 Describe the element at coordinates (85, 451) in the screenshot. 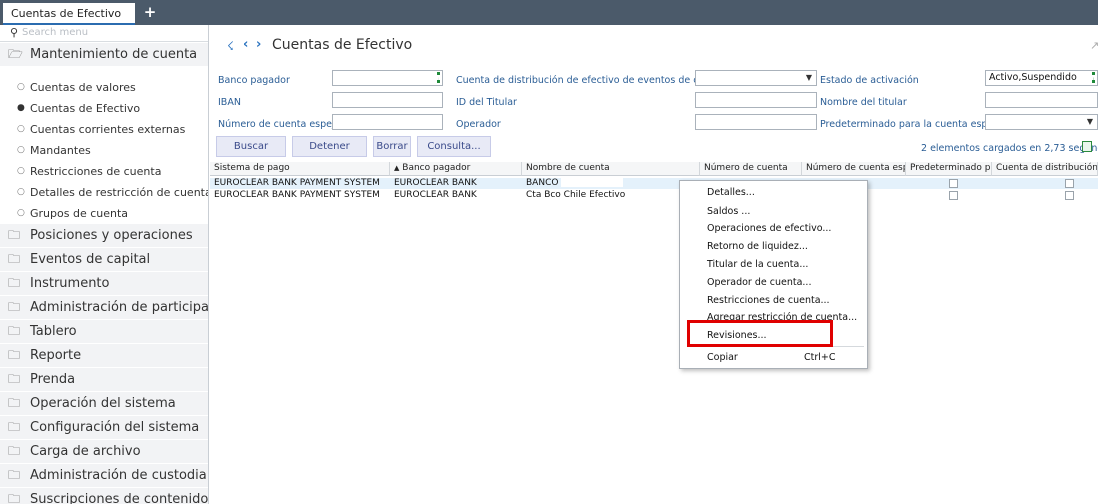

I see `sidebar-group-label: Carga de archivo` at that location.